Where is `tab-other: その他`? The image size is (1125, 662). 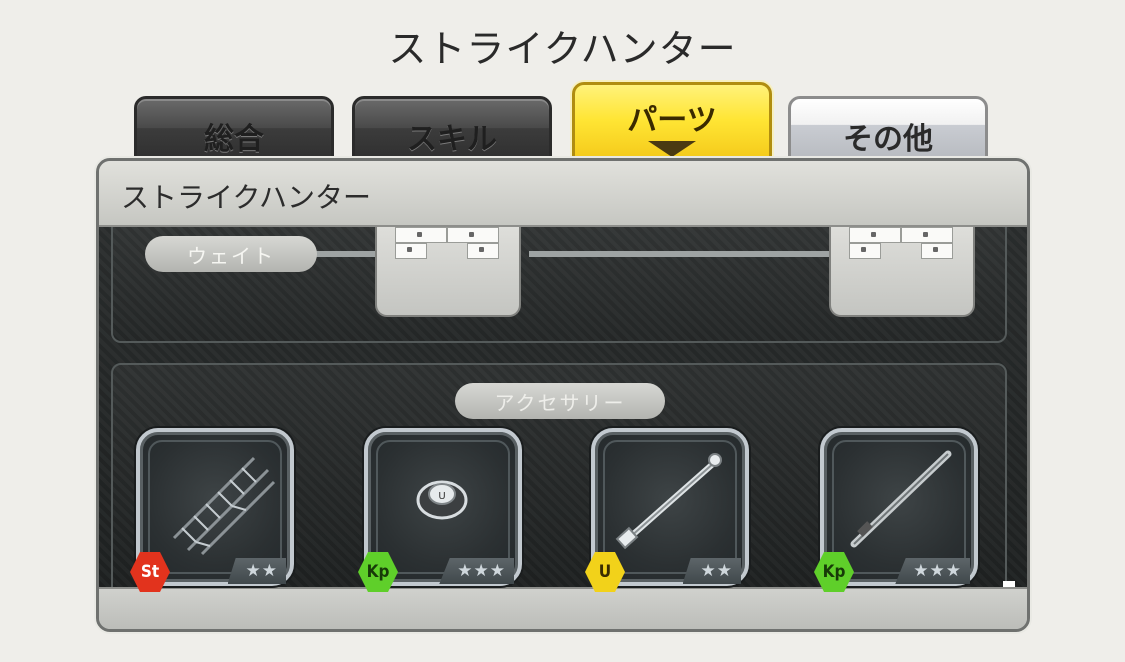 tab-other: その他 is located at coordinates (888, 131).